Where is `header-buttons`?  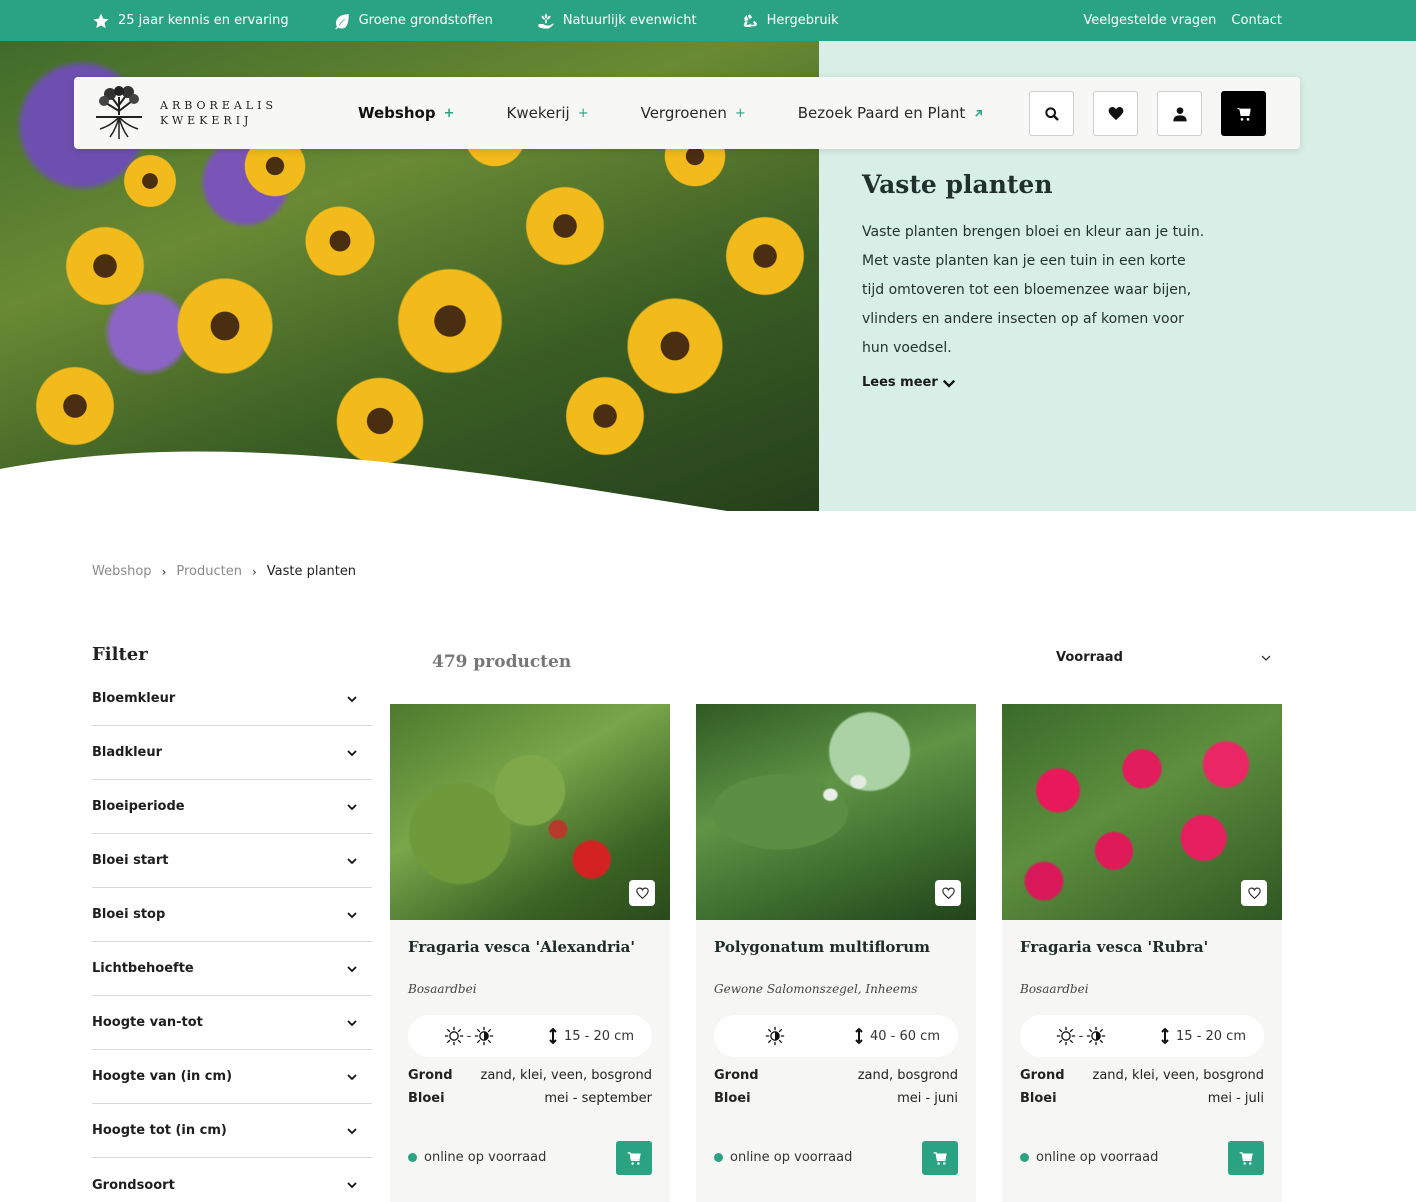 header-buttons is located at coordinates (1147, 113).